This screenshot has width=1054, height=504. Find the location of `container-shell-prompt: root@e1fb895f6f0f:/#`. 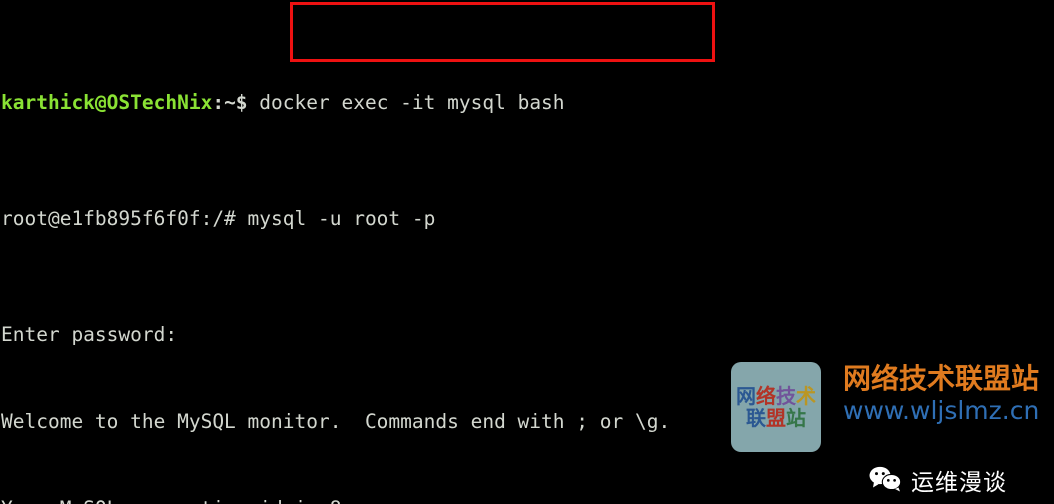

container-shell-prompt: root@e1fb895f6f0f:/# is located at coordinates (124, 218).